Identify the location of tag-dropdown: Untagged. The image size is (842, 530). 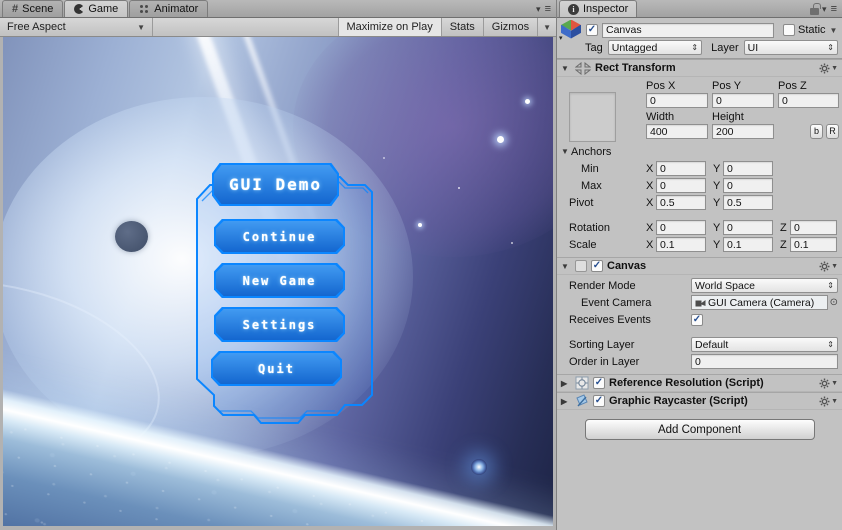
(655, 47).